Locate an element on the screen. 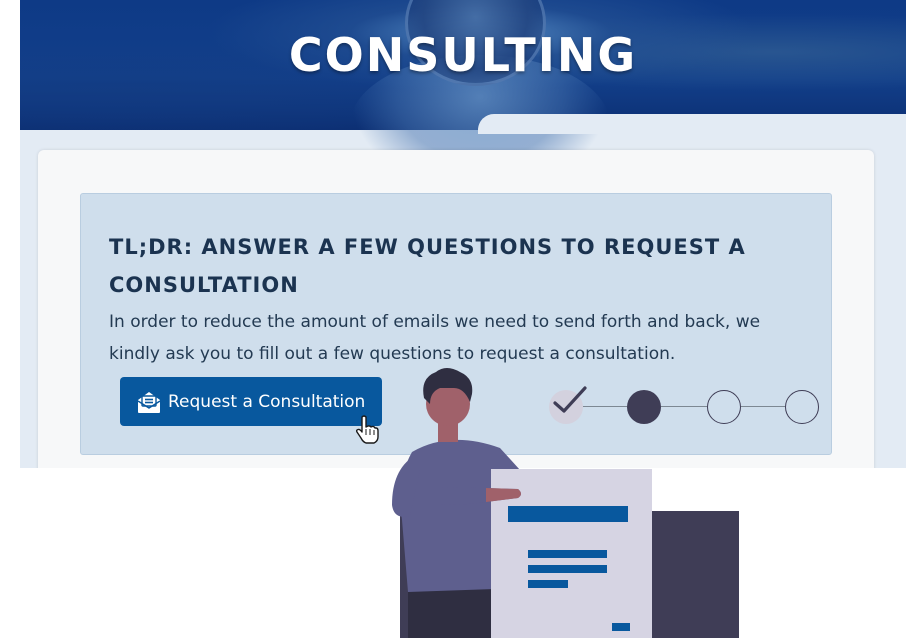 Image resolution: width=906 pixels, height=638 pixels. step-2-current is located at coordinates (644, 407).